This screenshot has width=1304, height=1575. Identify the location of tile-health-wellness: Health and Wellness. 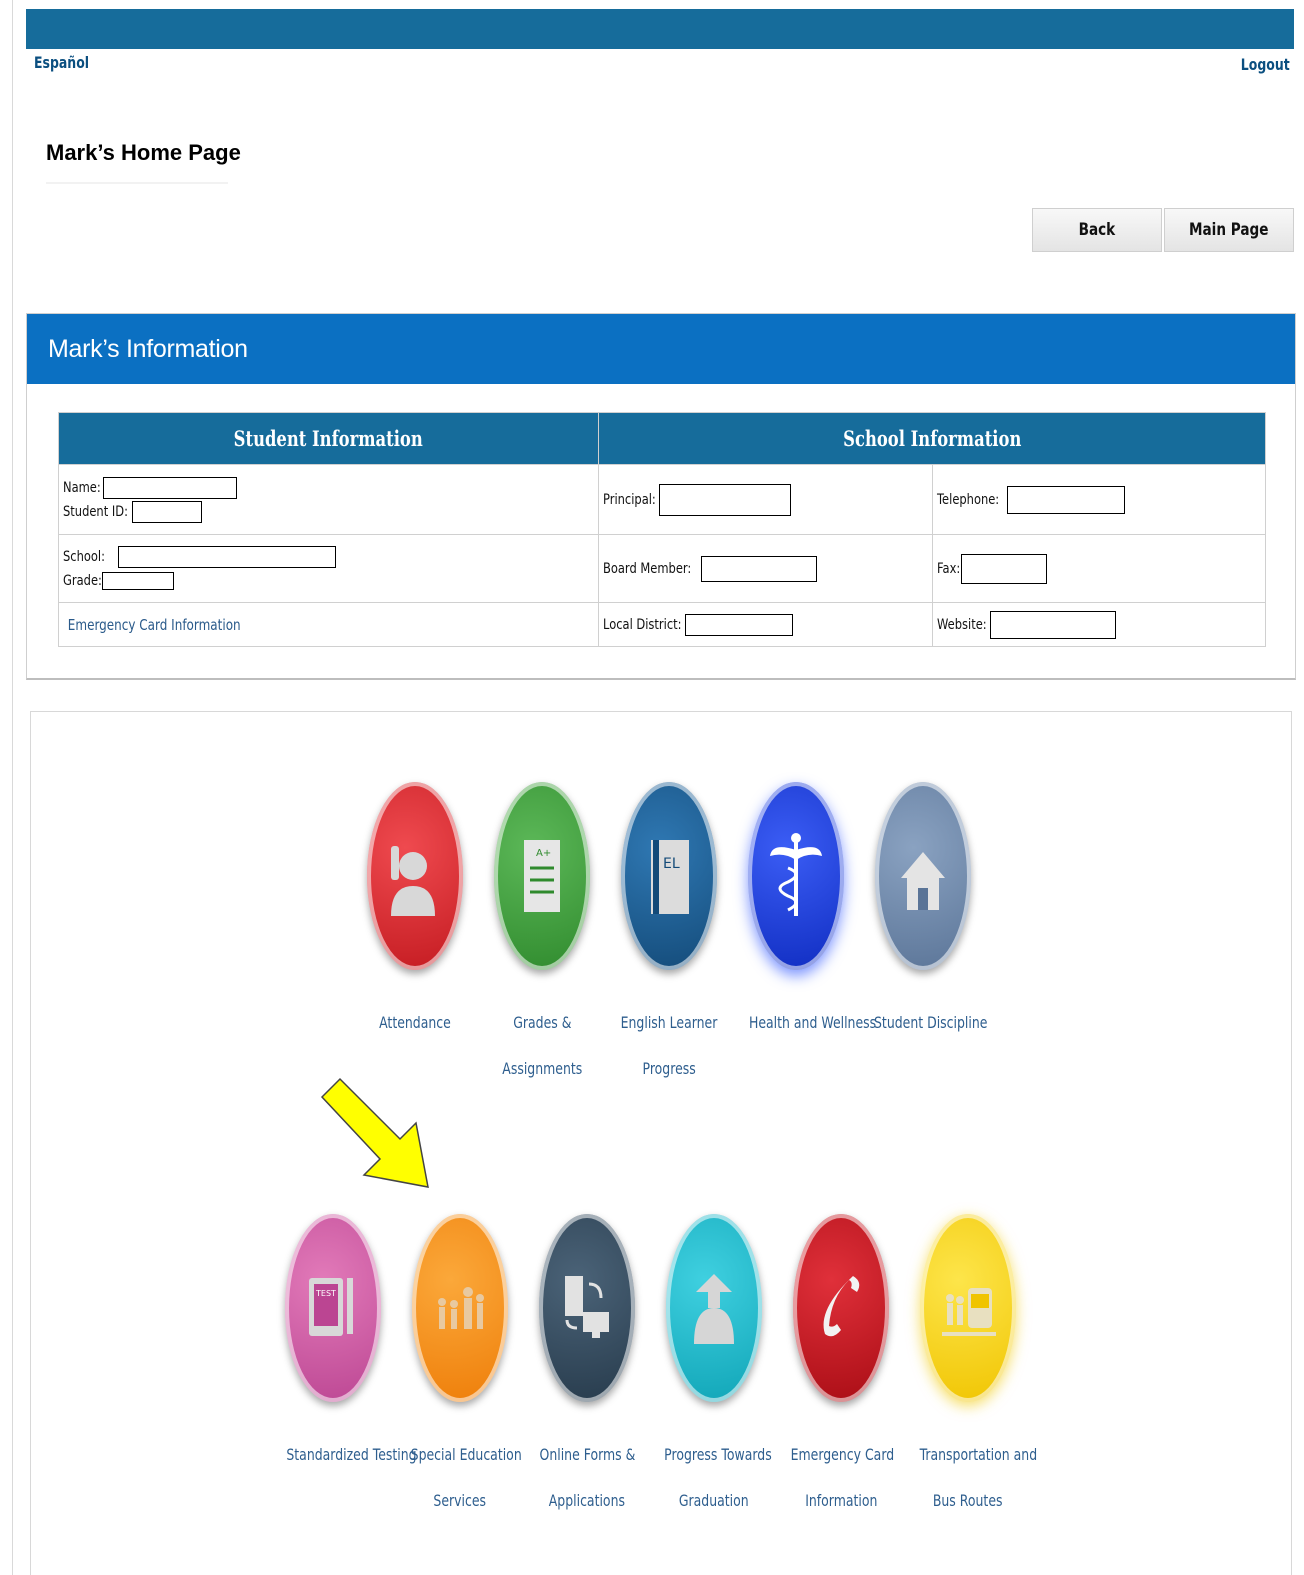
(804, 914).